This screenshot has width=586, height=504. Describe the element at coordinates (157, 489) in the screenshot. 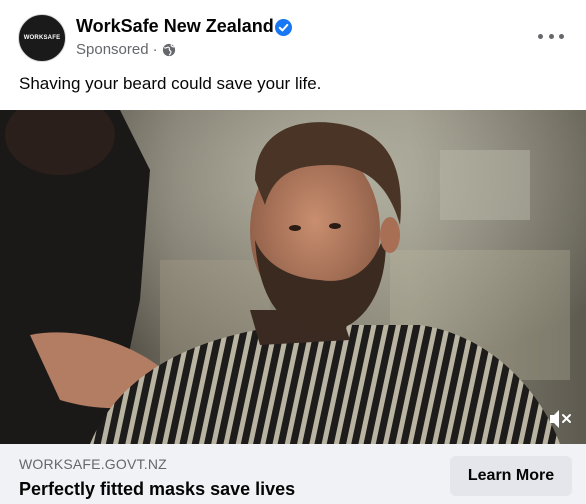

I see `link-headline: Perfectly fitted masks save lives` at that location.